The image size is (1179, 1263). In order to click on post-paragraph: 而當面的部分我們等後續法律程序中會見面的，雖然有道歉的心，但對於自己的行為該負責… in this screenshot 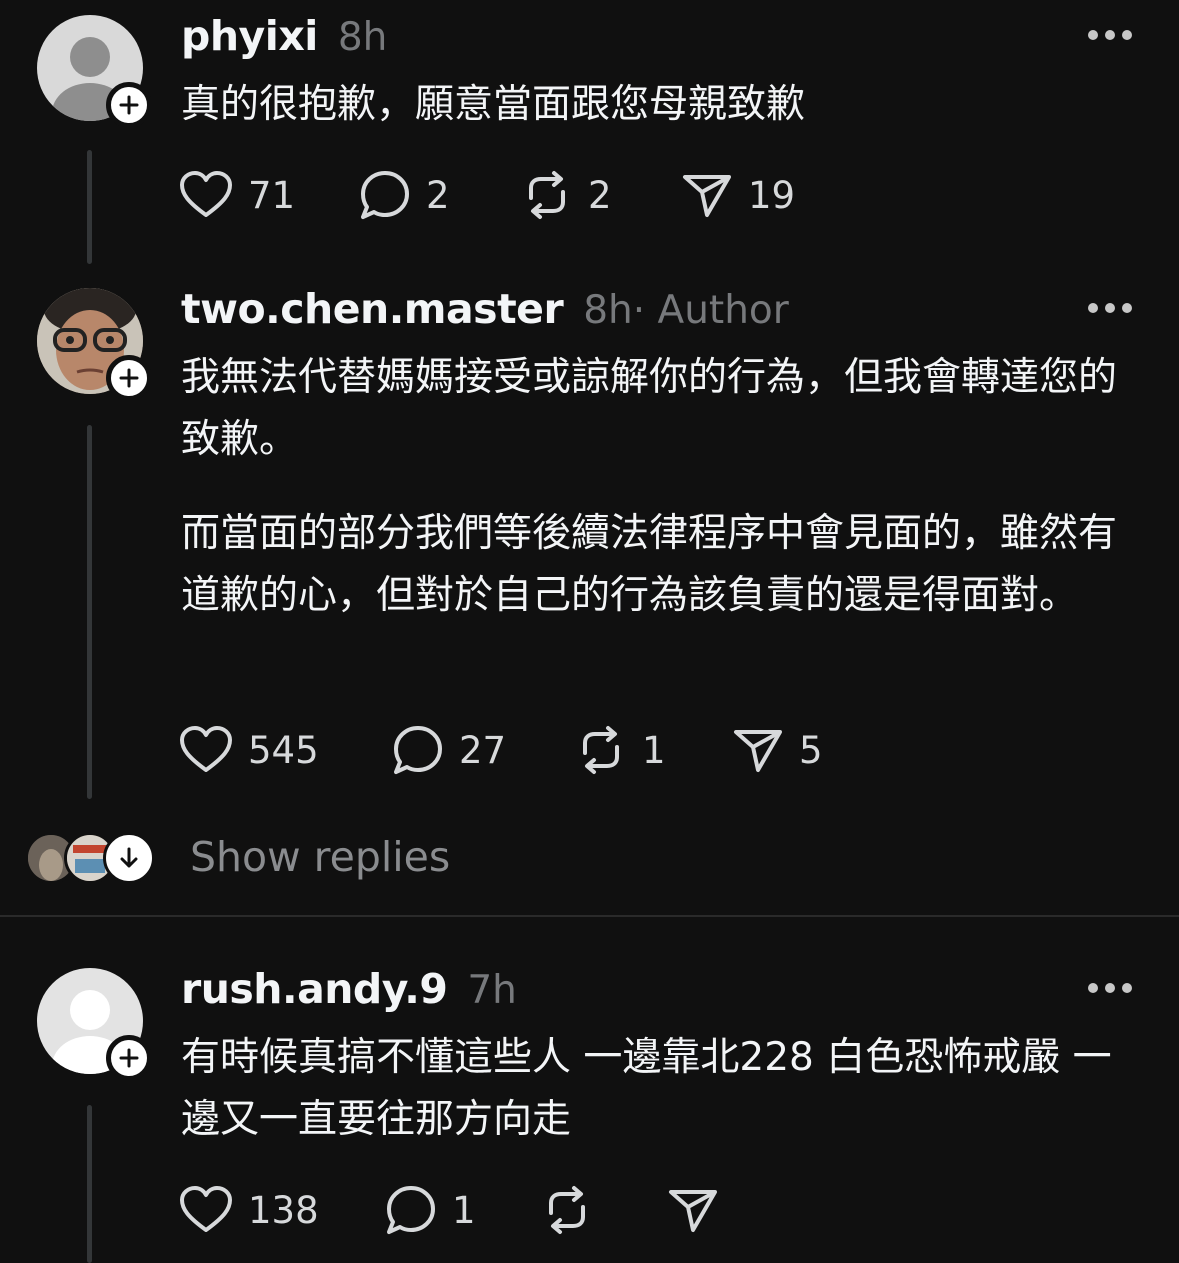, I will do `click(649, 564)`.